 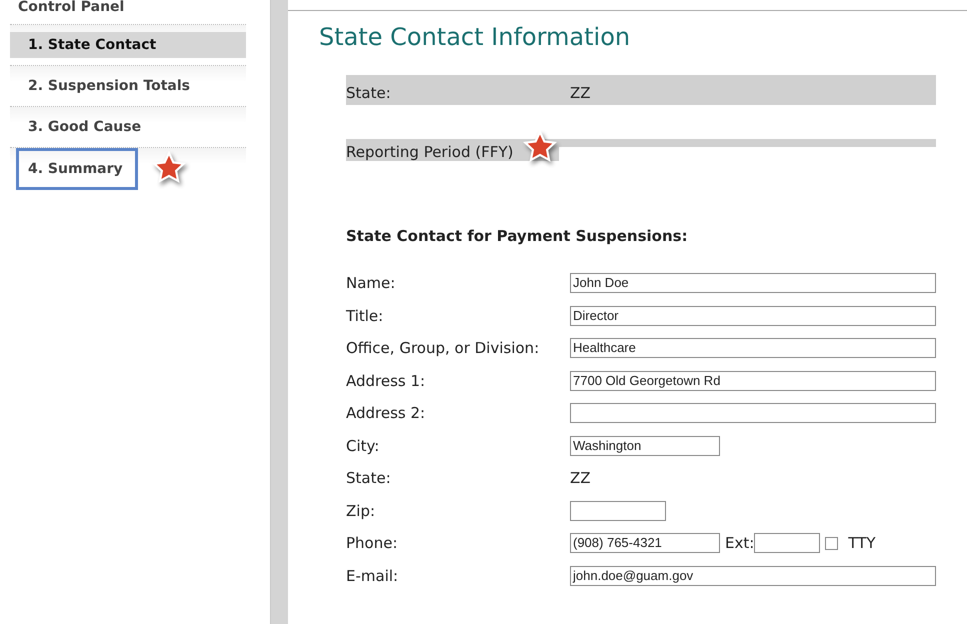 I want to click on ext-label: Ext:, so click(x=739, y=543).